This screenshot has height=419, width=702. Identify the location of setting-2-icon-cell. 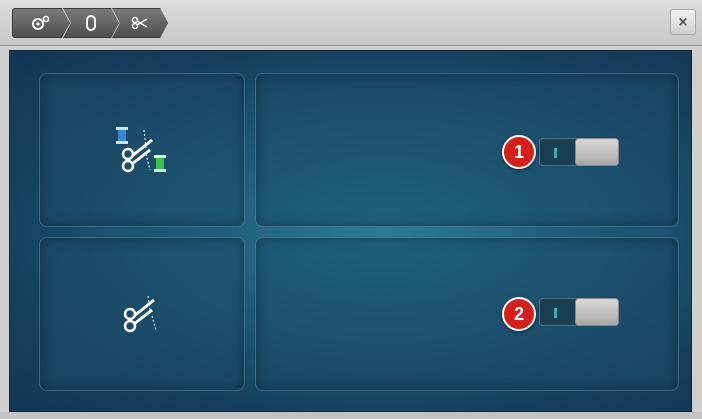
(142, 314).